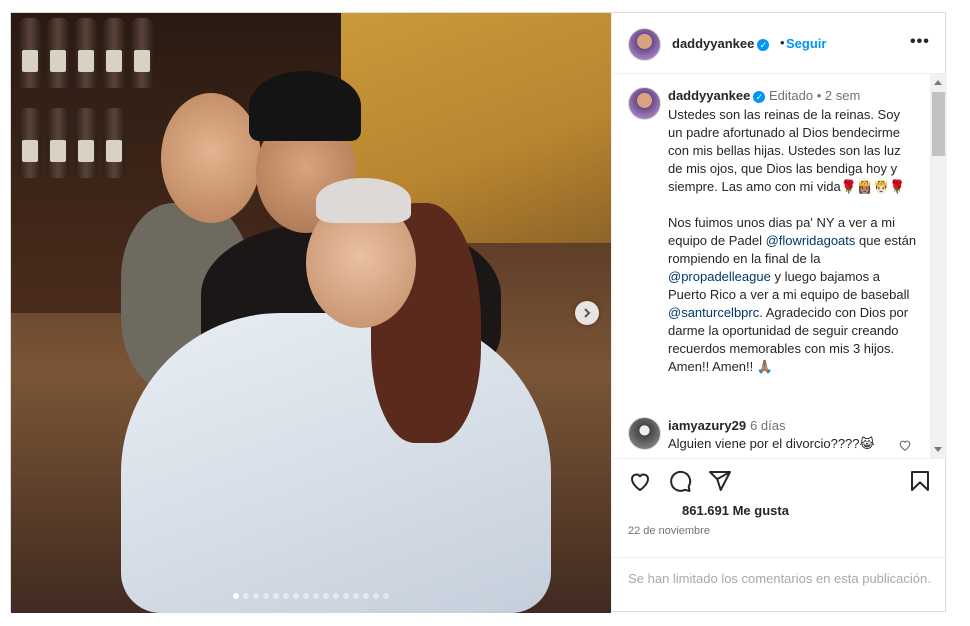 This screenshot has height=626, width=970. What do you see at coordinates (920, 481) in the screenshot?
I see `bookmark-icon` at bounding box center [920, 481].